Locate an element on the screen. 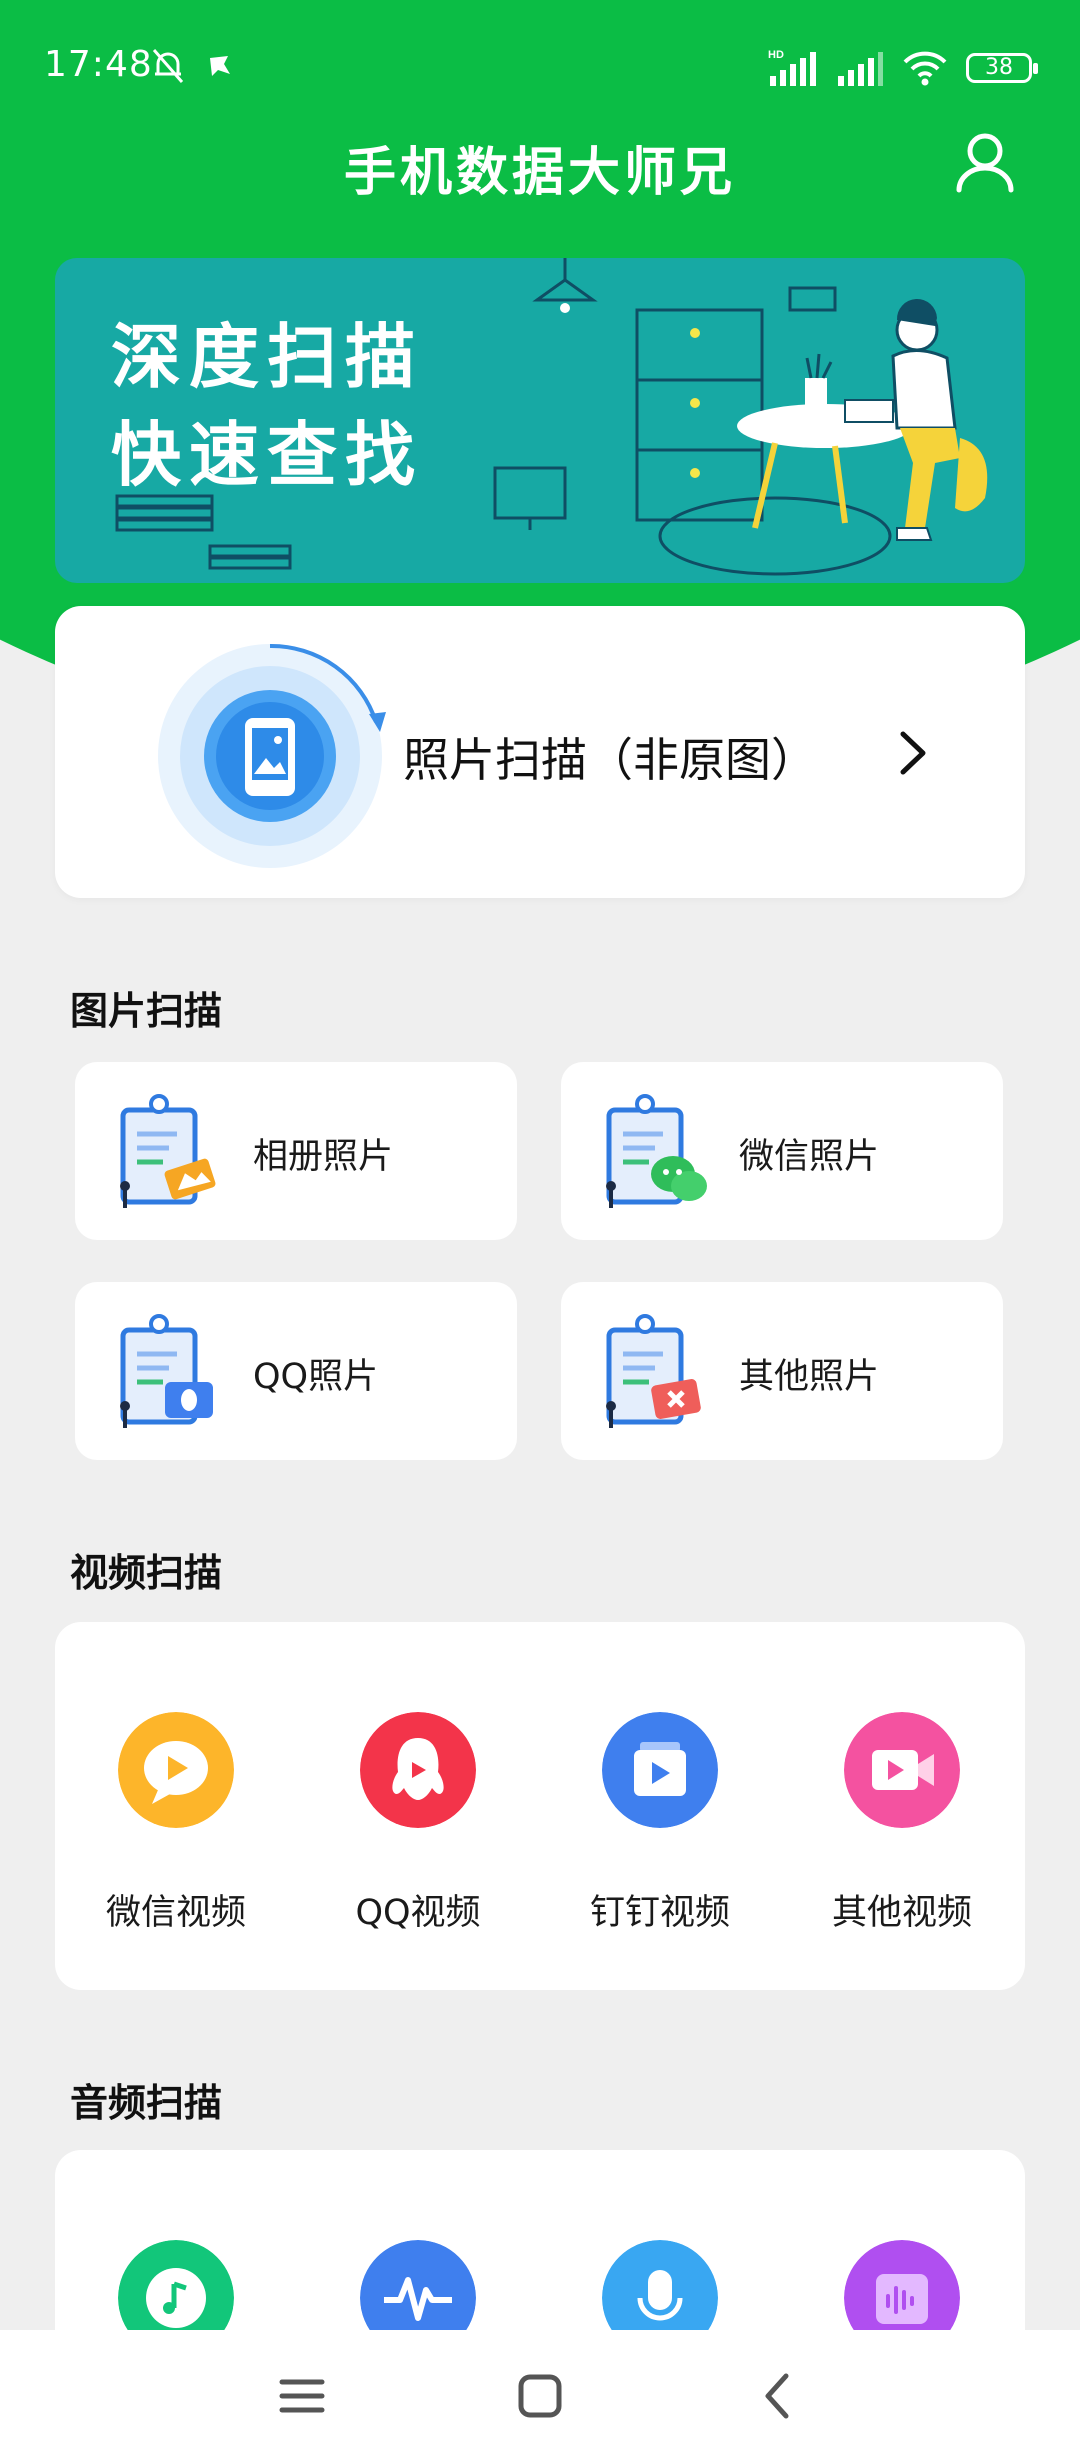 The width and height of the screenshot is (1080, 2460). other-video-icon is located at coordinates (902, 1770).